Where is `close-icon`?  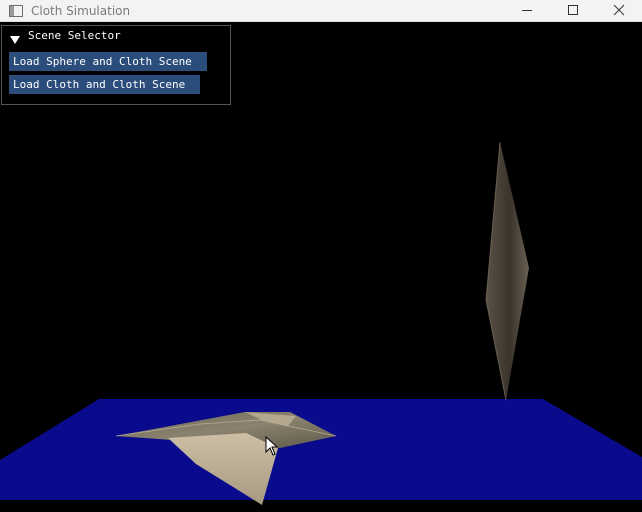
close-icon is located at coordinates (619, 10).